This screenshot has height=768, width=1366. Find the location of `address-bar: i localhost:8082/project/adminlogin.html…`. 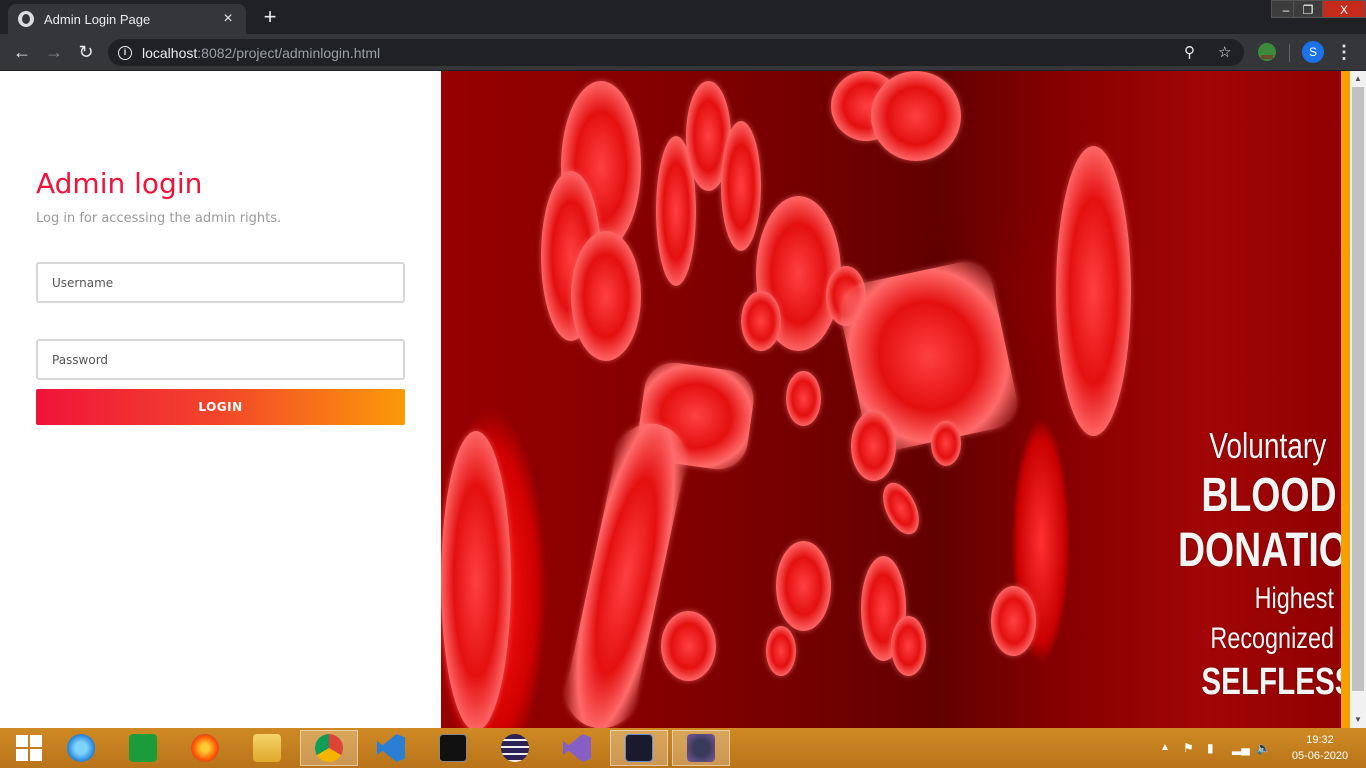

address-bar: i localhost:8082/project/adminlogin.html… is located at coordinates (676, 52).